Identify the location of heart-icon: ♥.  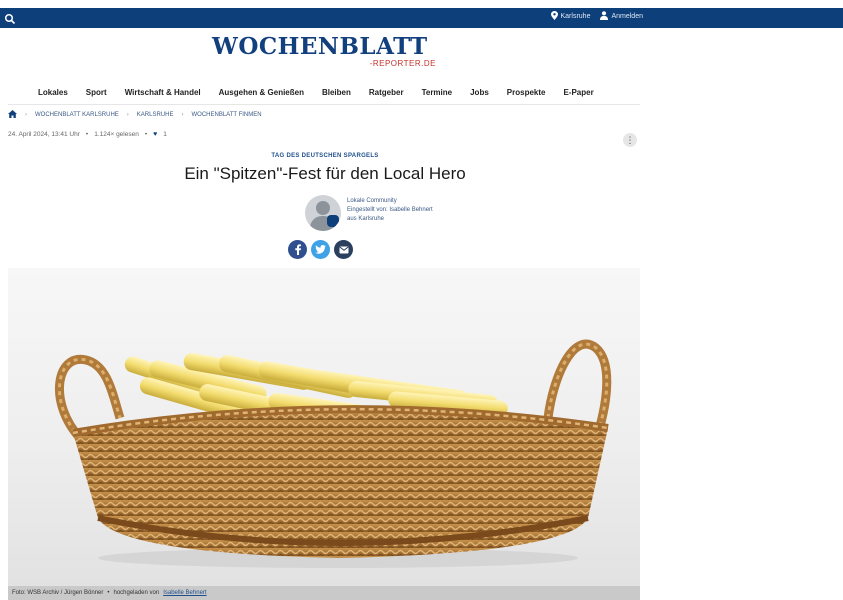
(155, 134).